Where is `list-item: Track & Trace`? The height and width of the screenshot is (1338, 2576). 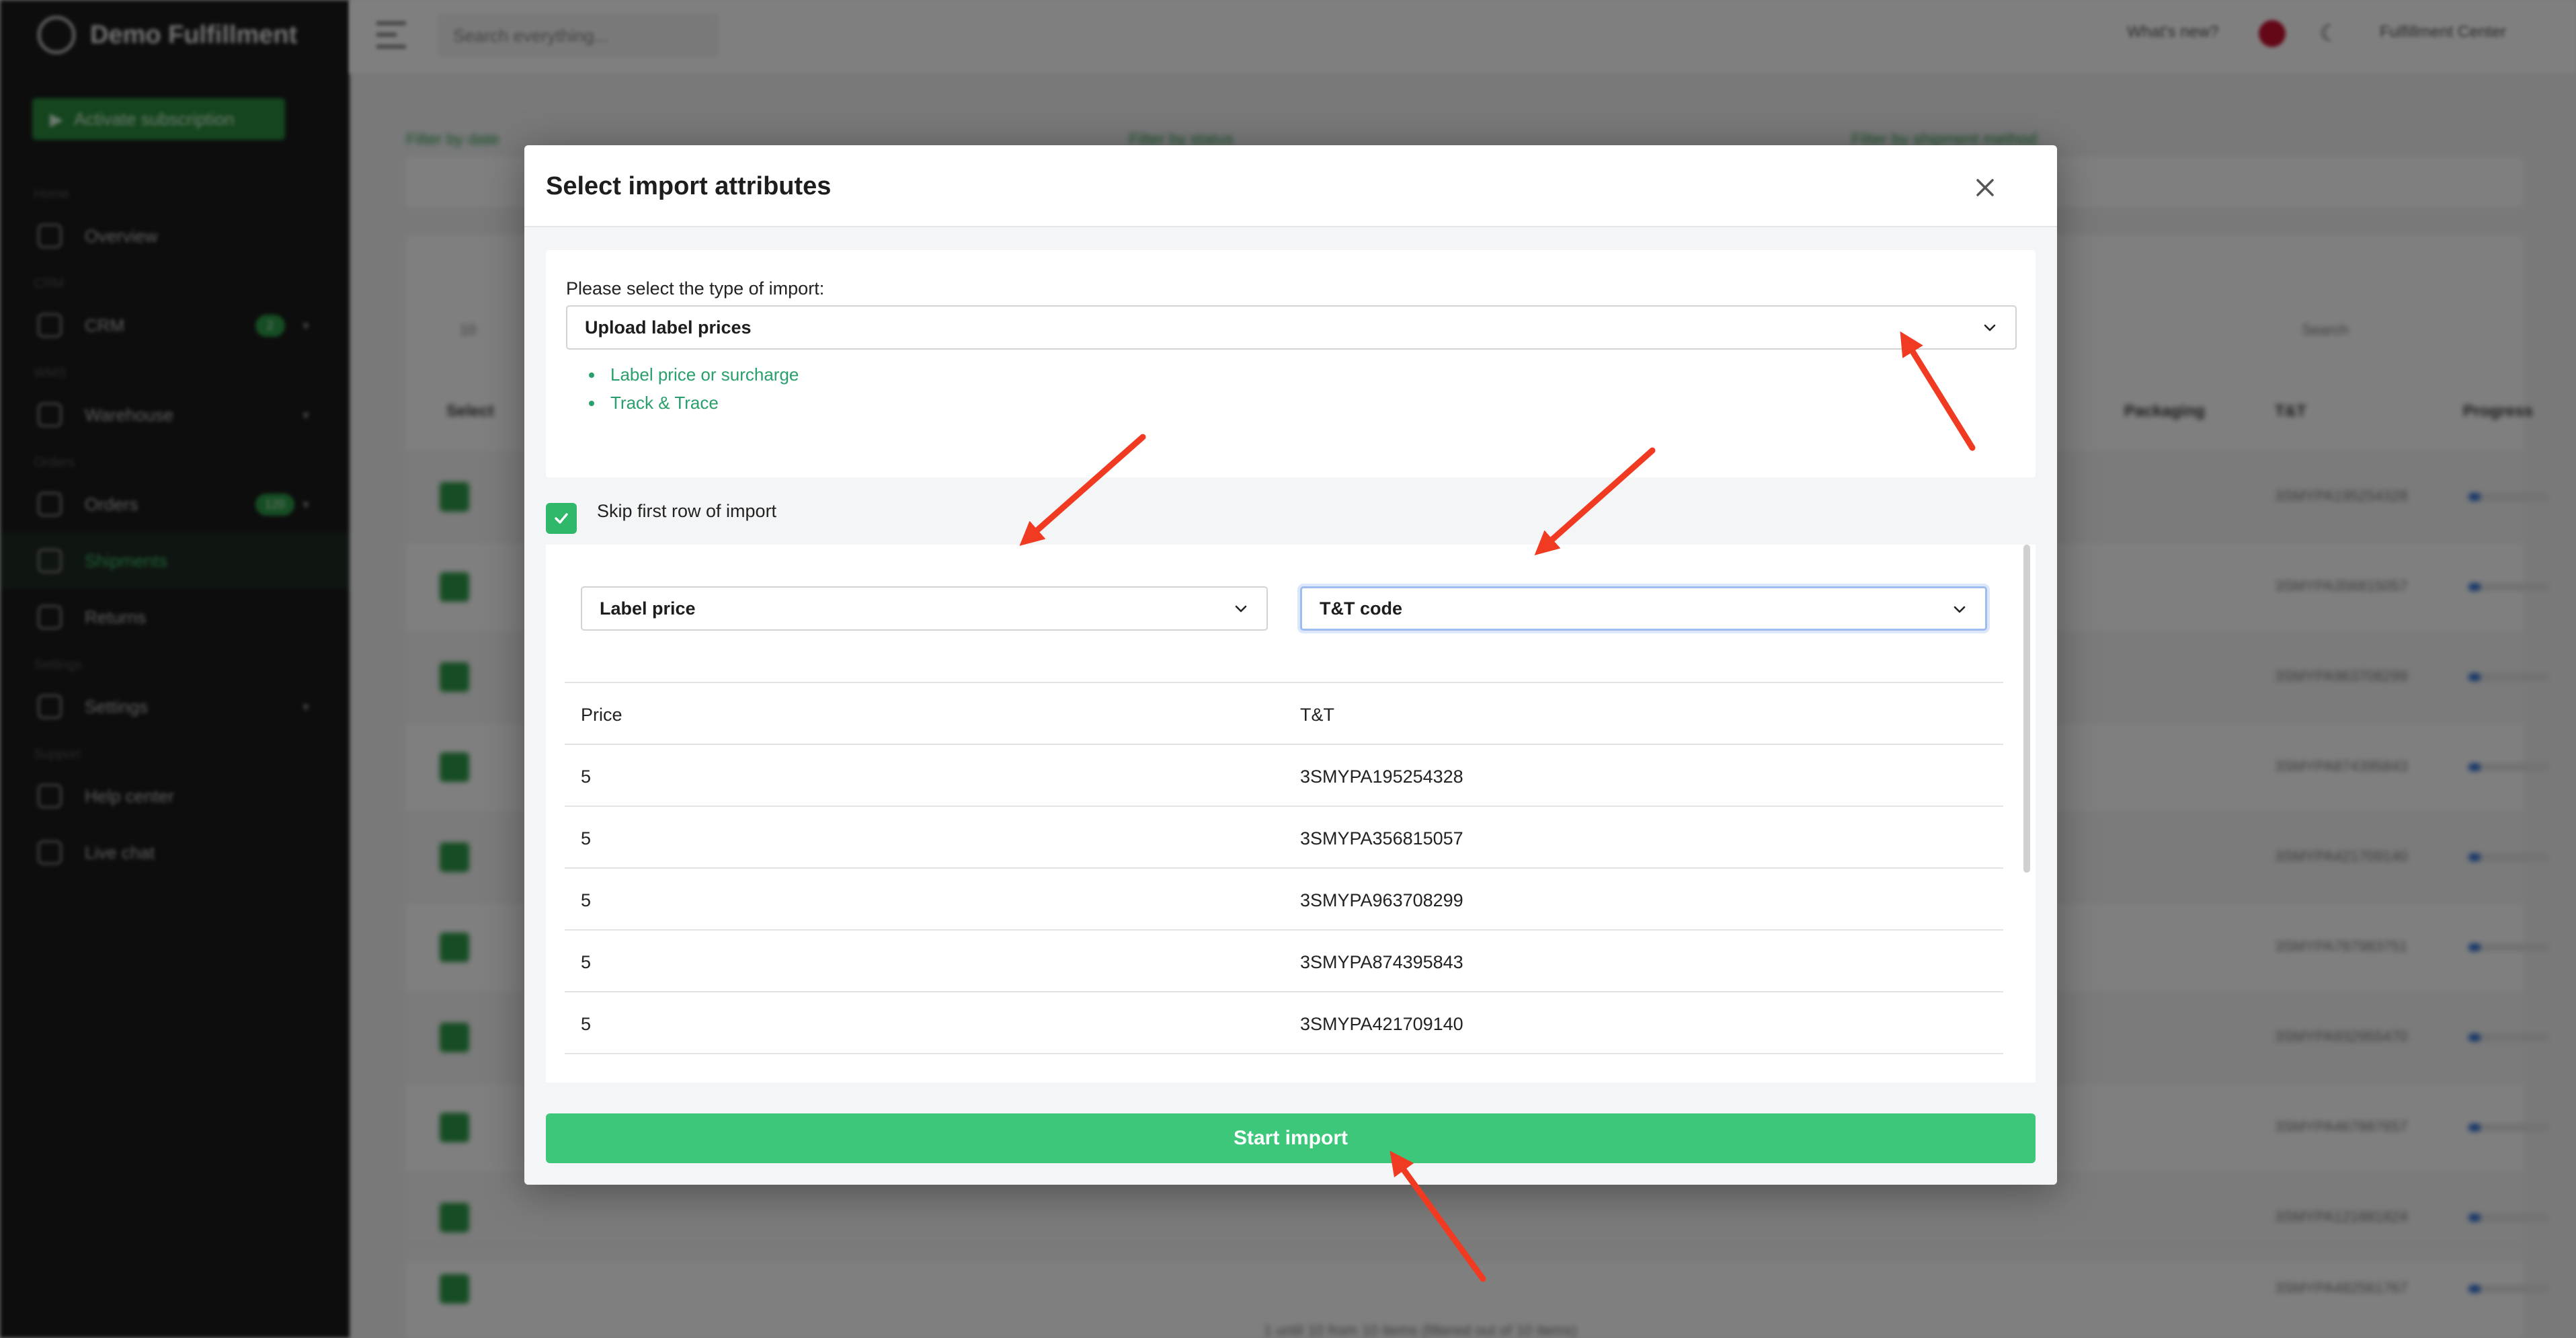
list-item: Track & Trace is located at coordinates (694, 407).